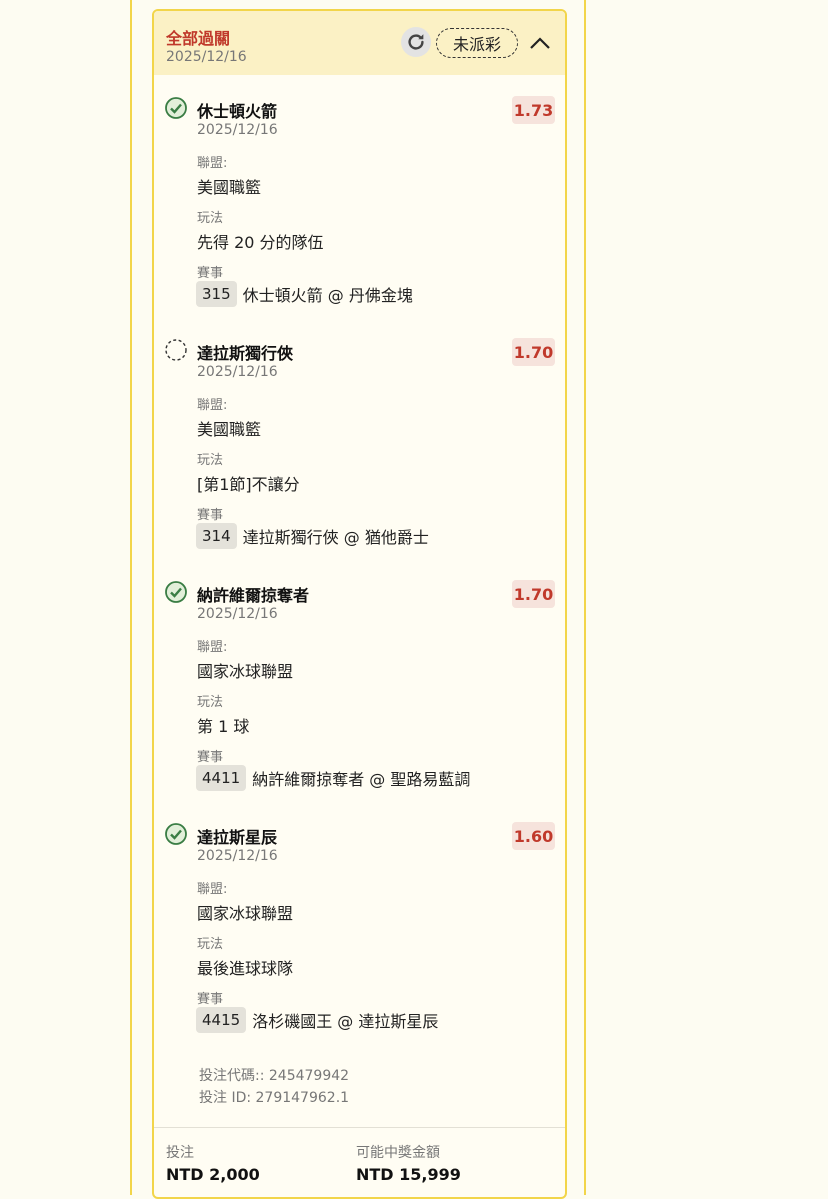 Image resolution: width=828 pixels, height=1199 pixels. Describe the element at coordinates (216, 294) in the screenshot. I see `match-id-badge: 315` at that location.